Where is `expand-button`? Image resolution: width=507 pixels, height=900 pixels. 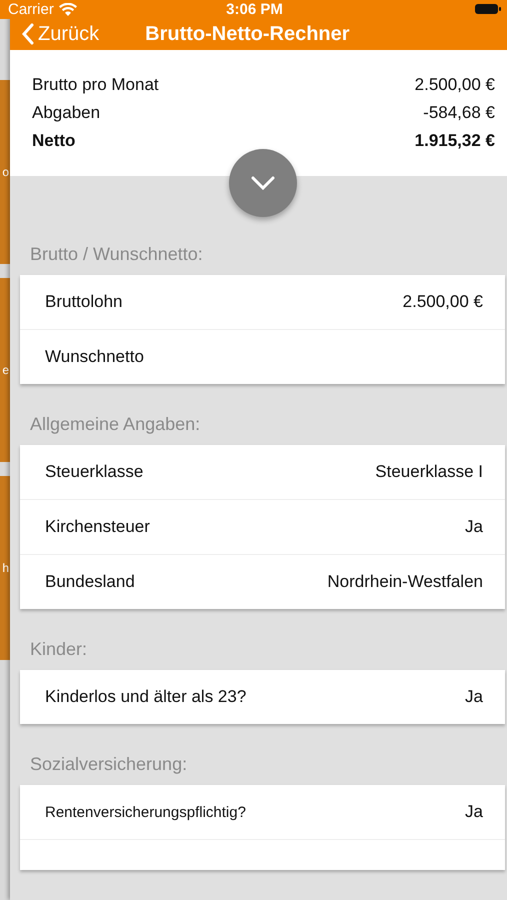 expand-button is located at coordinates (263, 183).